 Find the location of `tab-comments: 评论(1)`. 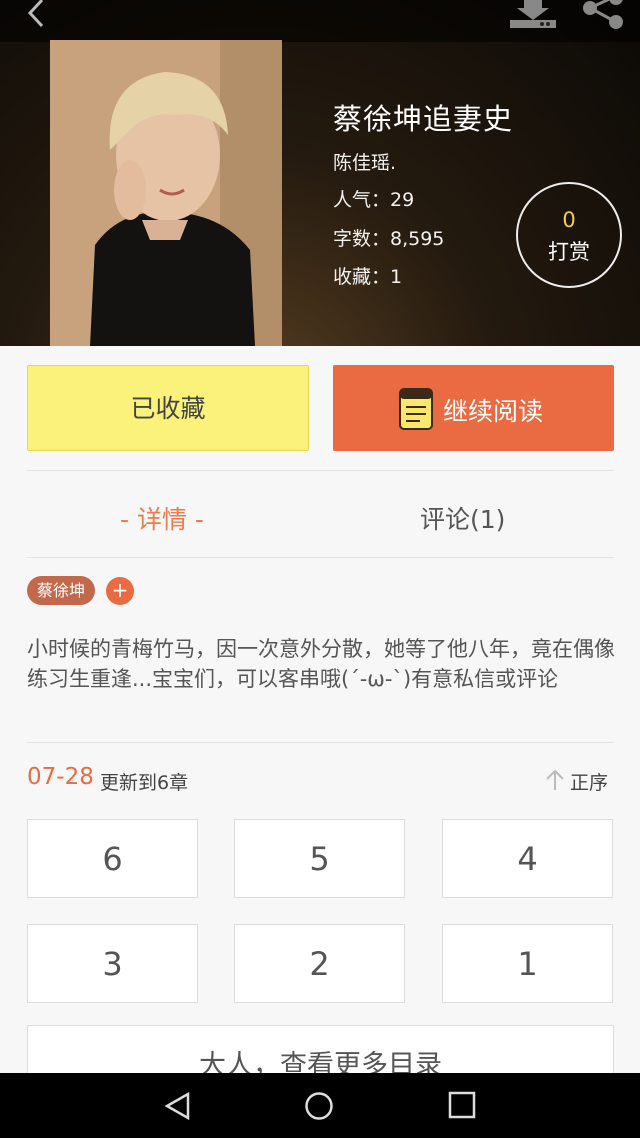

tab-comments: 评论(1) is located at coordinates (462, 518).